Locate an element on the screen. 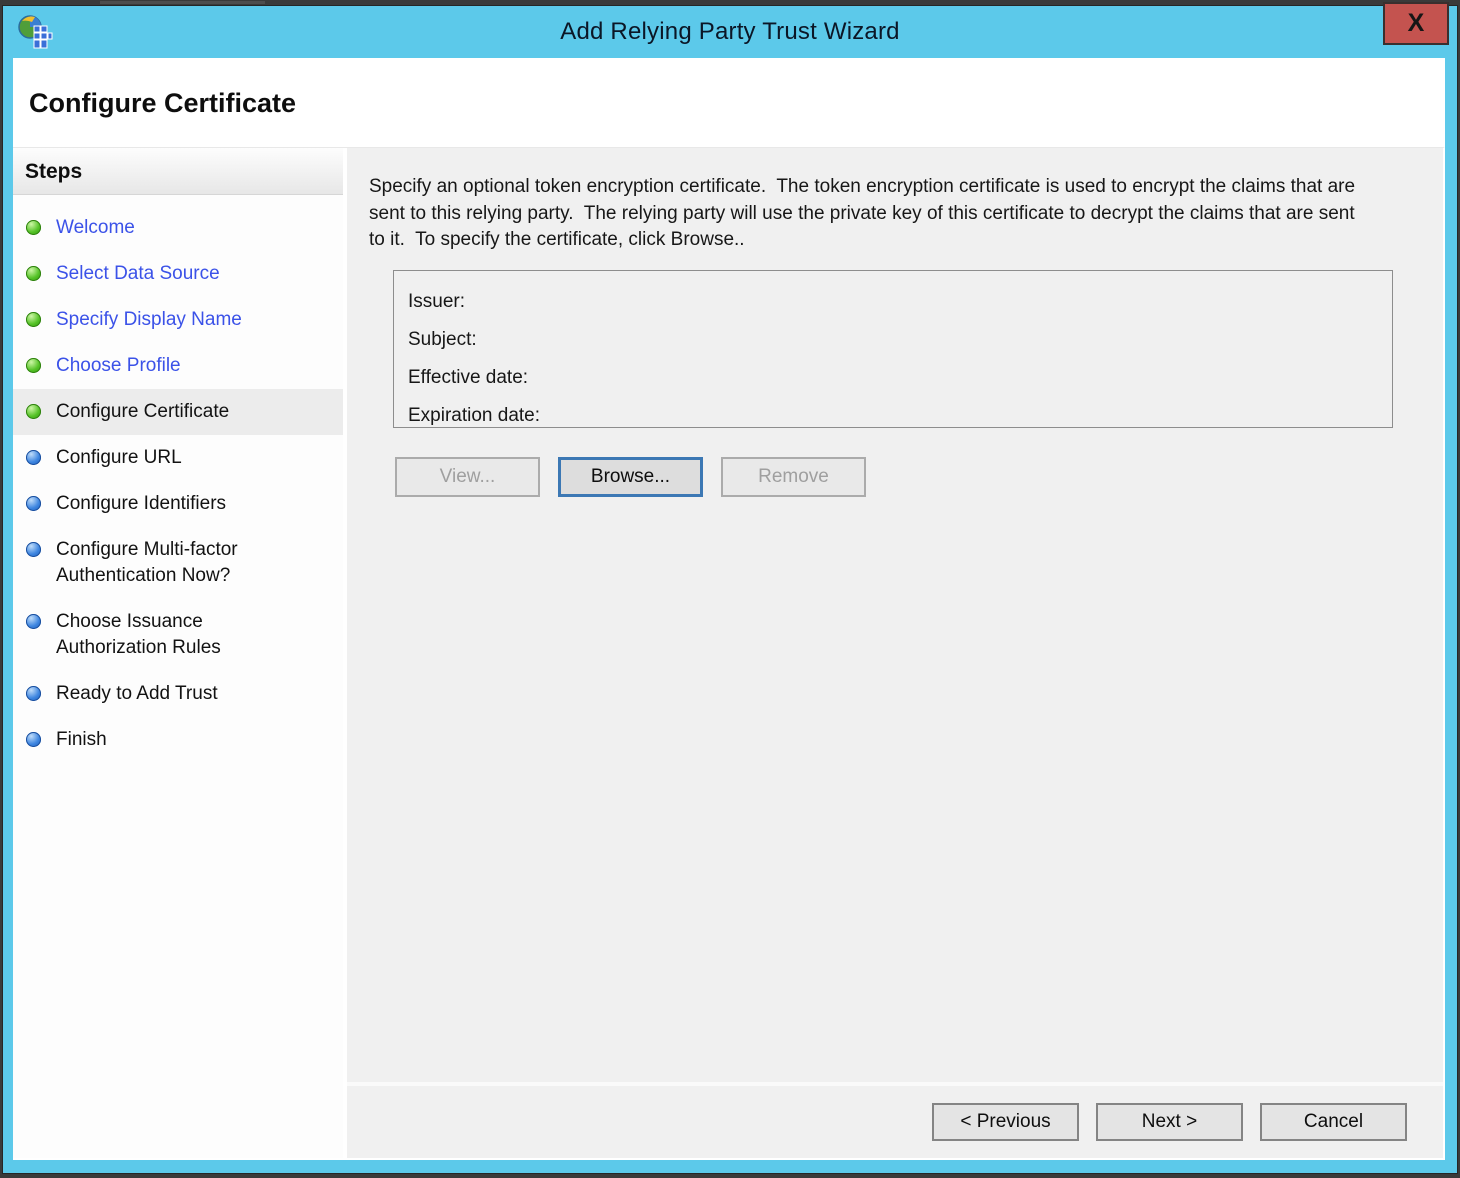 This screenshot has width=1460, height=1178. close-button: X is located at coordinates (1416, 23).